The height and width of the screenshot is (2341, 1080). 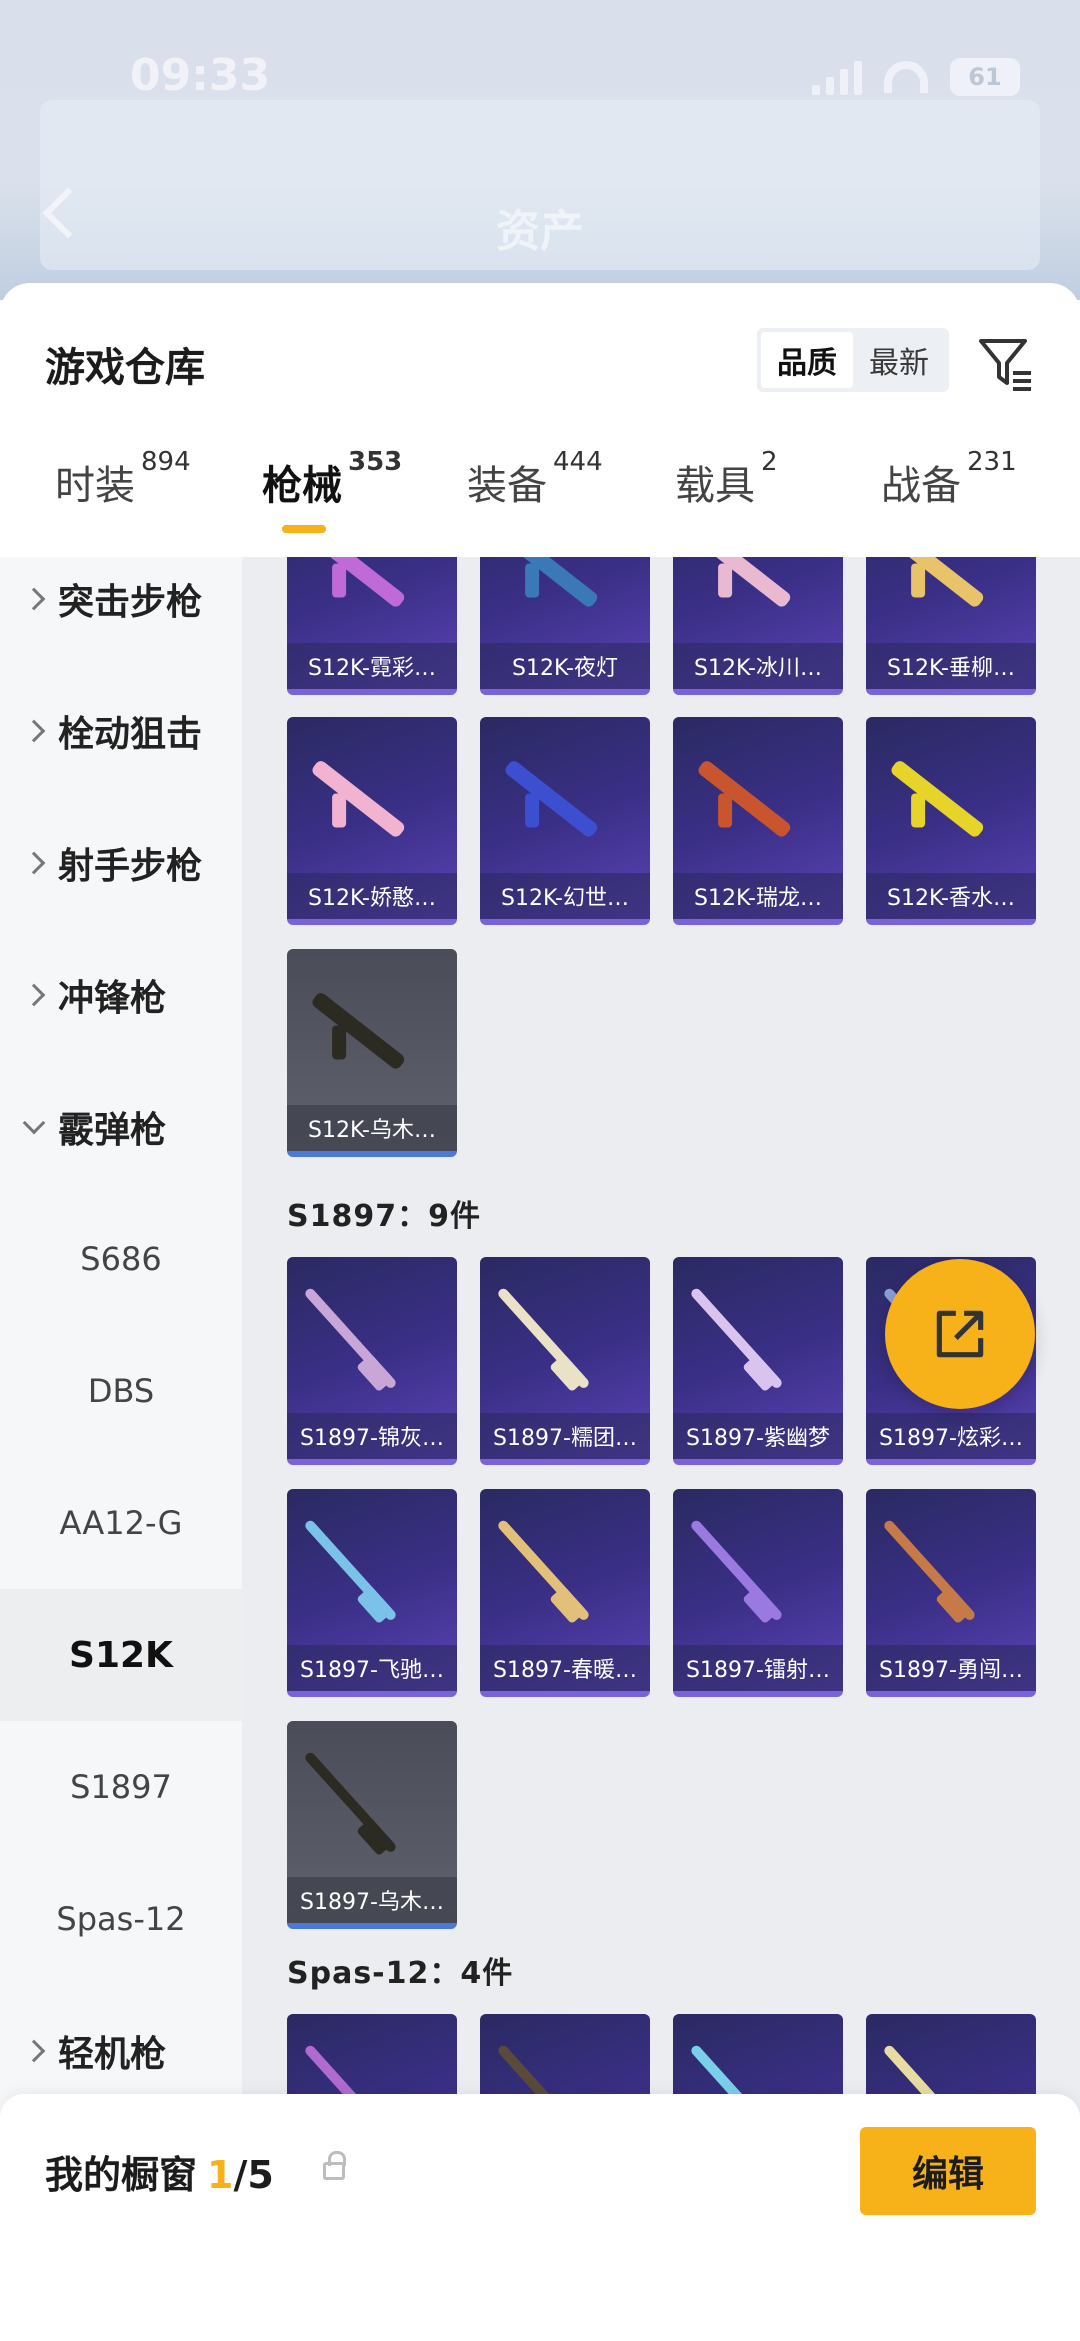 I want to click on tab-count: 894, so click(x=166, y=462).